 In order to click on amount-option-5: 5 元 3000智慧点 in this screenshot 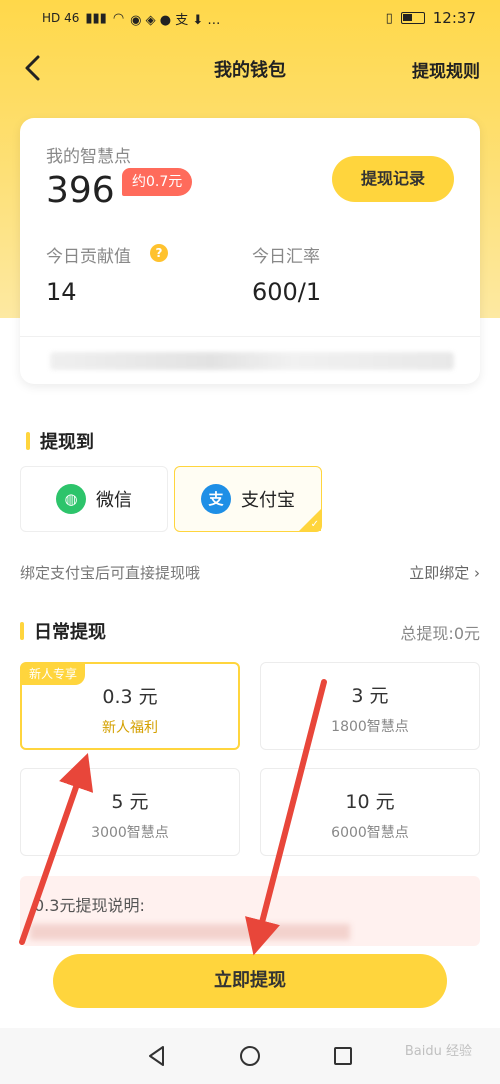, I will do `click(130, 812)`.